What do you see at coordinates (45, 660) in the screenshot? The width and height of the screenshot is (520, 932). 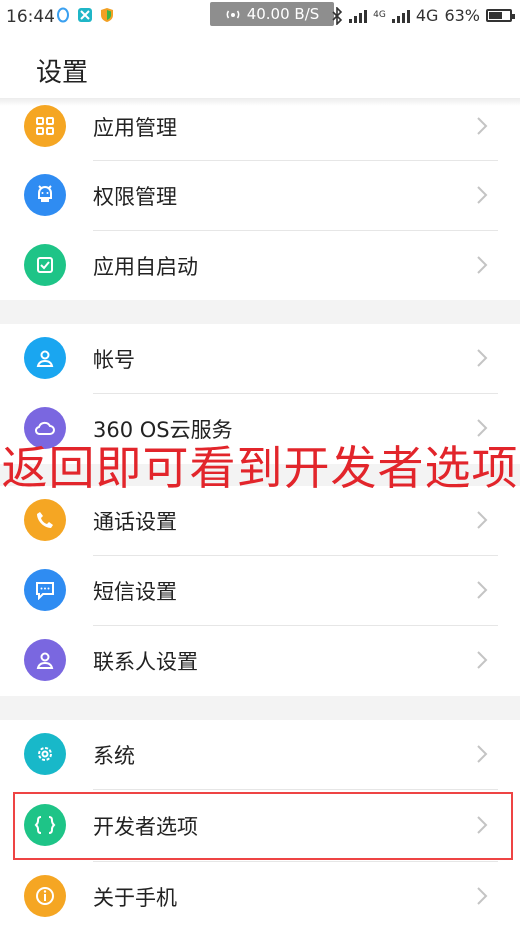 I see `contact-icon` at bounding box center [45, 660].